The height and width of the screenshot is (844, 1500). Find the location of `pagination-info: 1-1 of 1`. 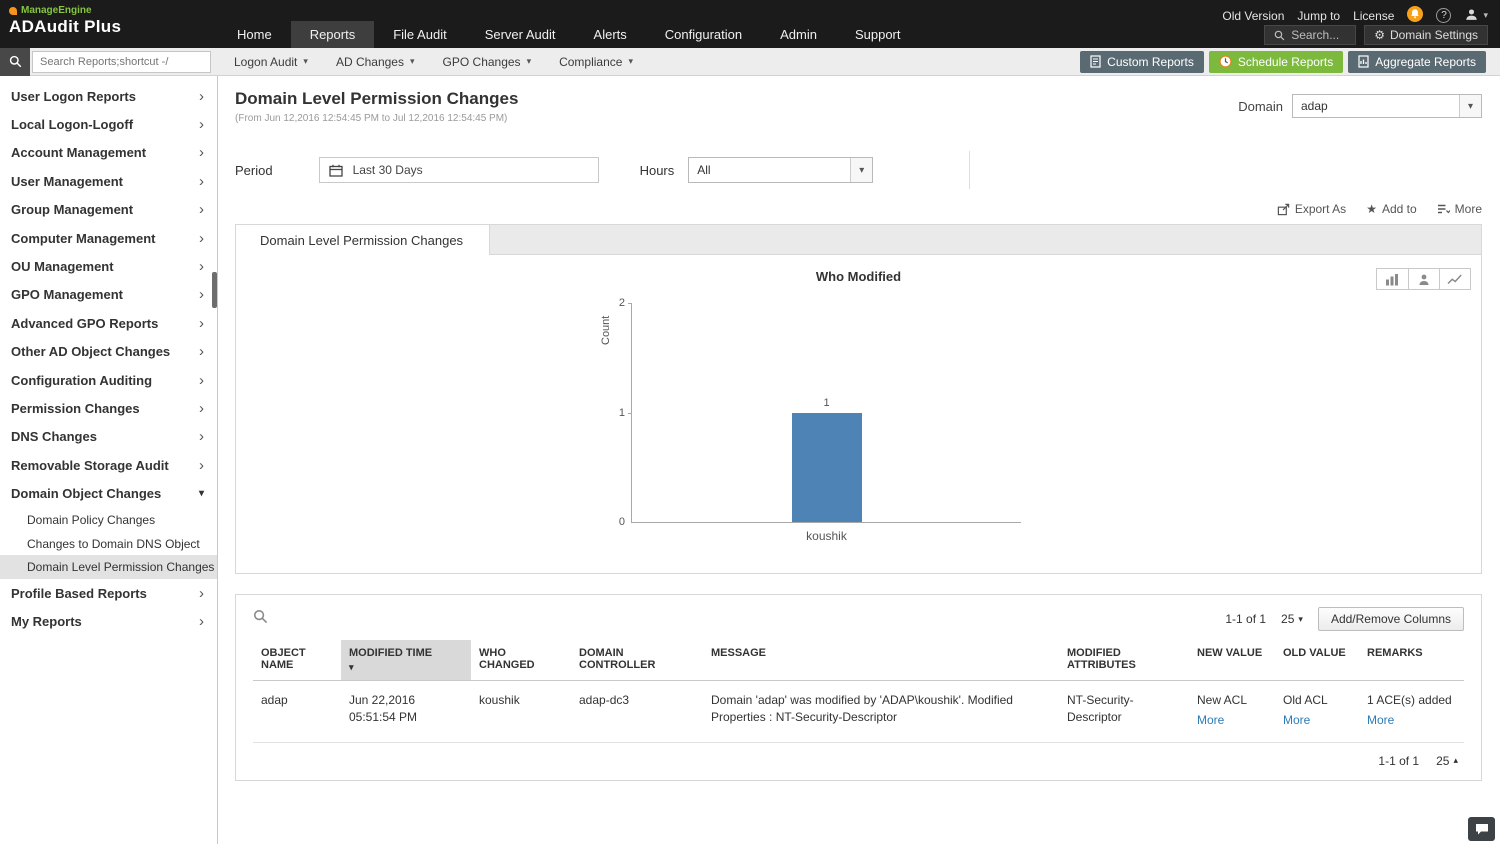

pagination-info: 1-1 of 1 is located at coordinates (1246, 619).